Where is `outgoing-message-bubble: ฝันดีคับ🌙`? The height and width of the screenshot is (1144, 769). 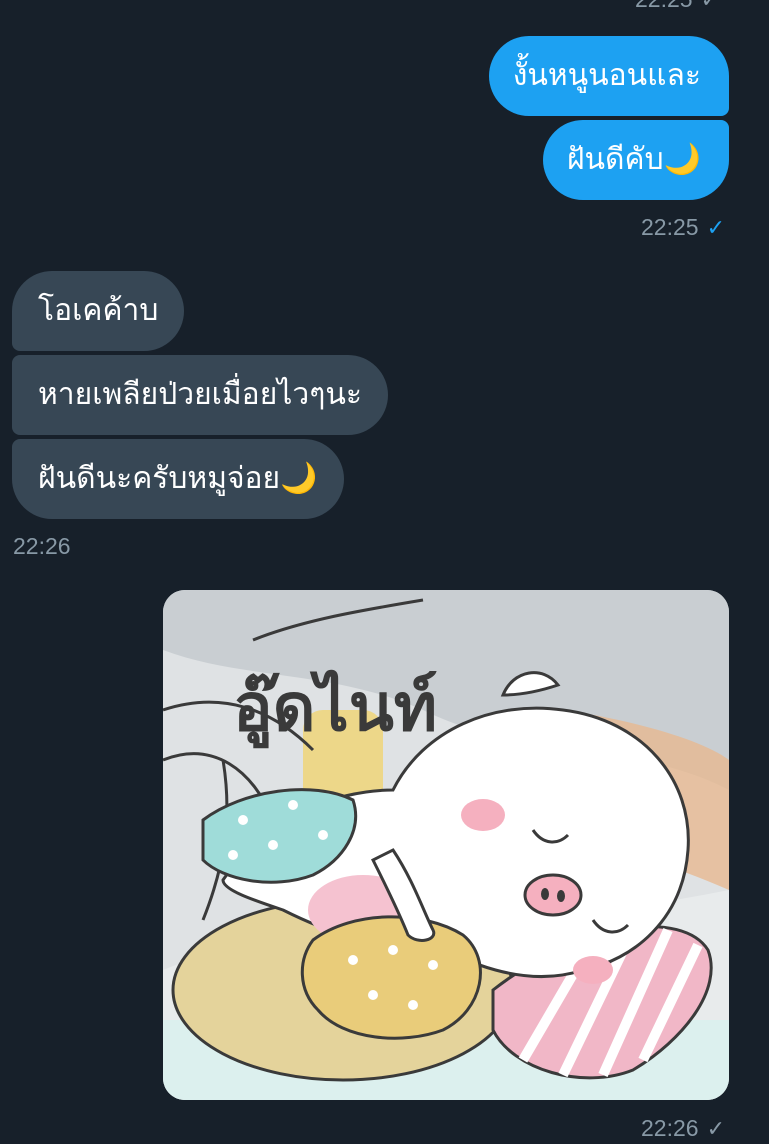
outgoing-message-bubble: ฝันดีคับ🌙 is located at coordinates (635, 160).